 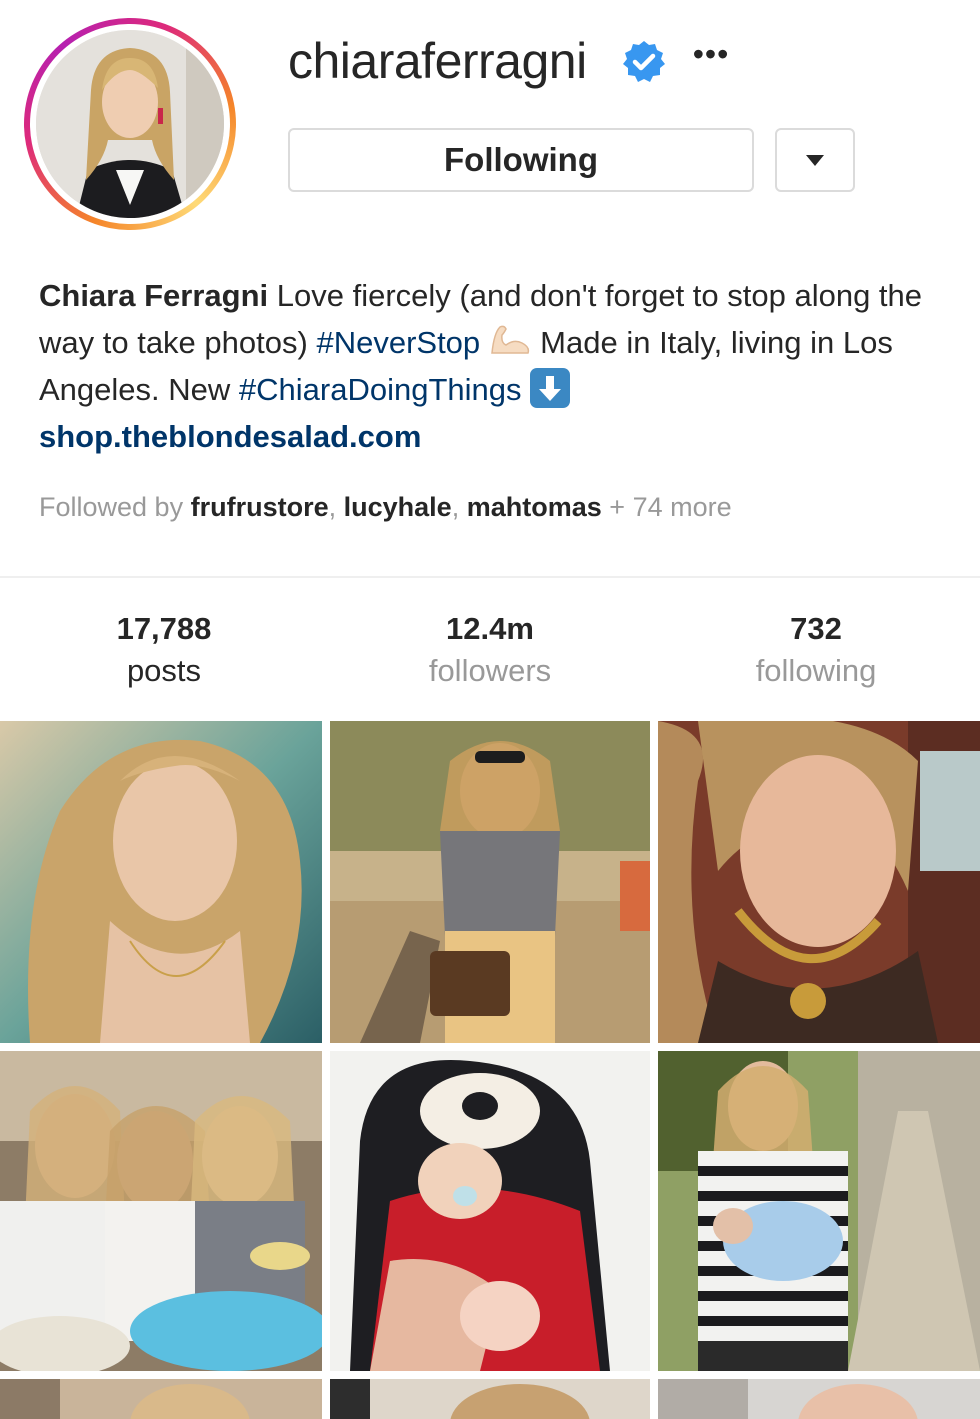 I want to click on following-button: Following, so click(x=521, y=160).